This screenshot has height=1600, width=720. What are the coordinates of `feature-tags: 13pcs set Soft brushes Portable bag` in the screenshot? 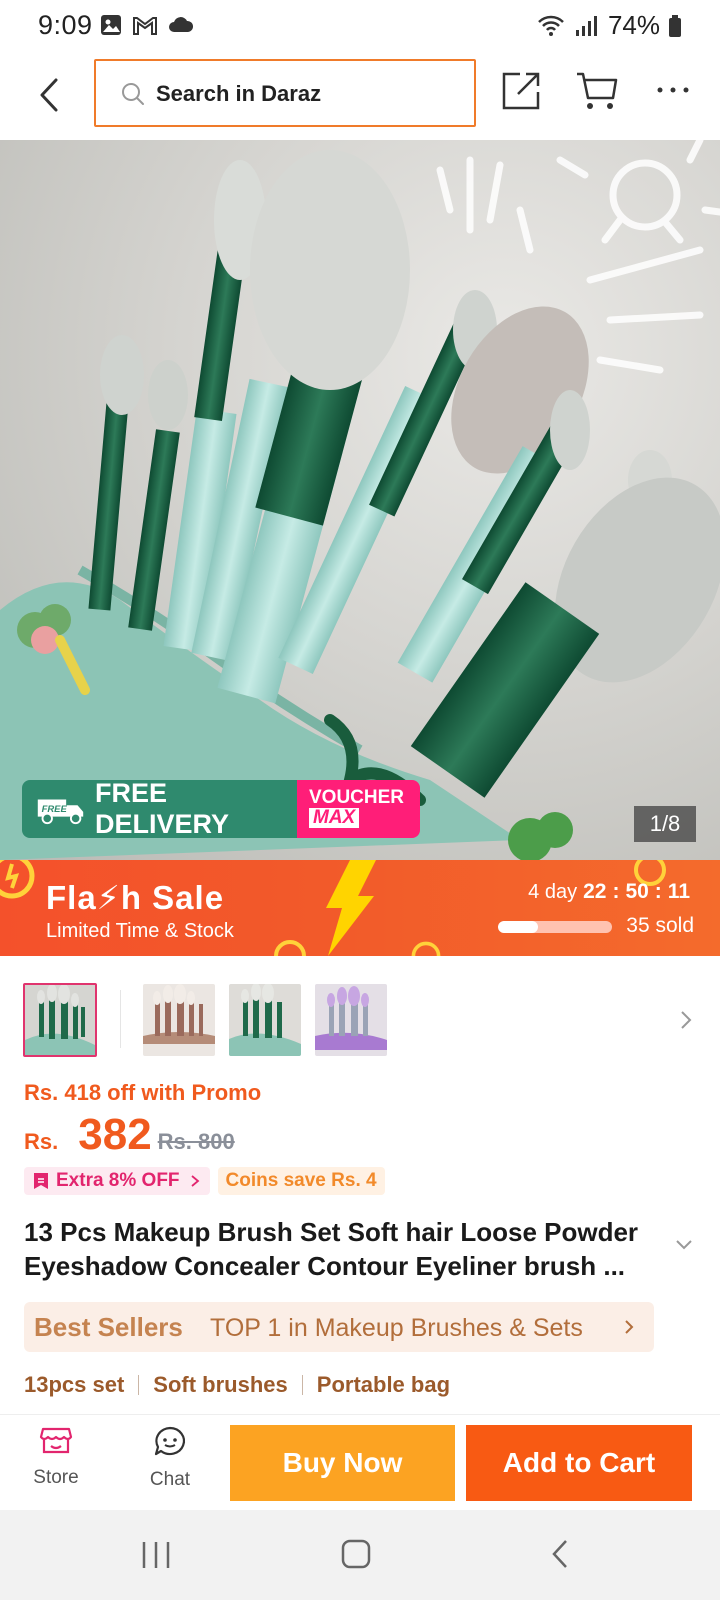 It's located at (237, 1385).